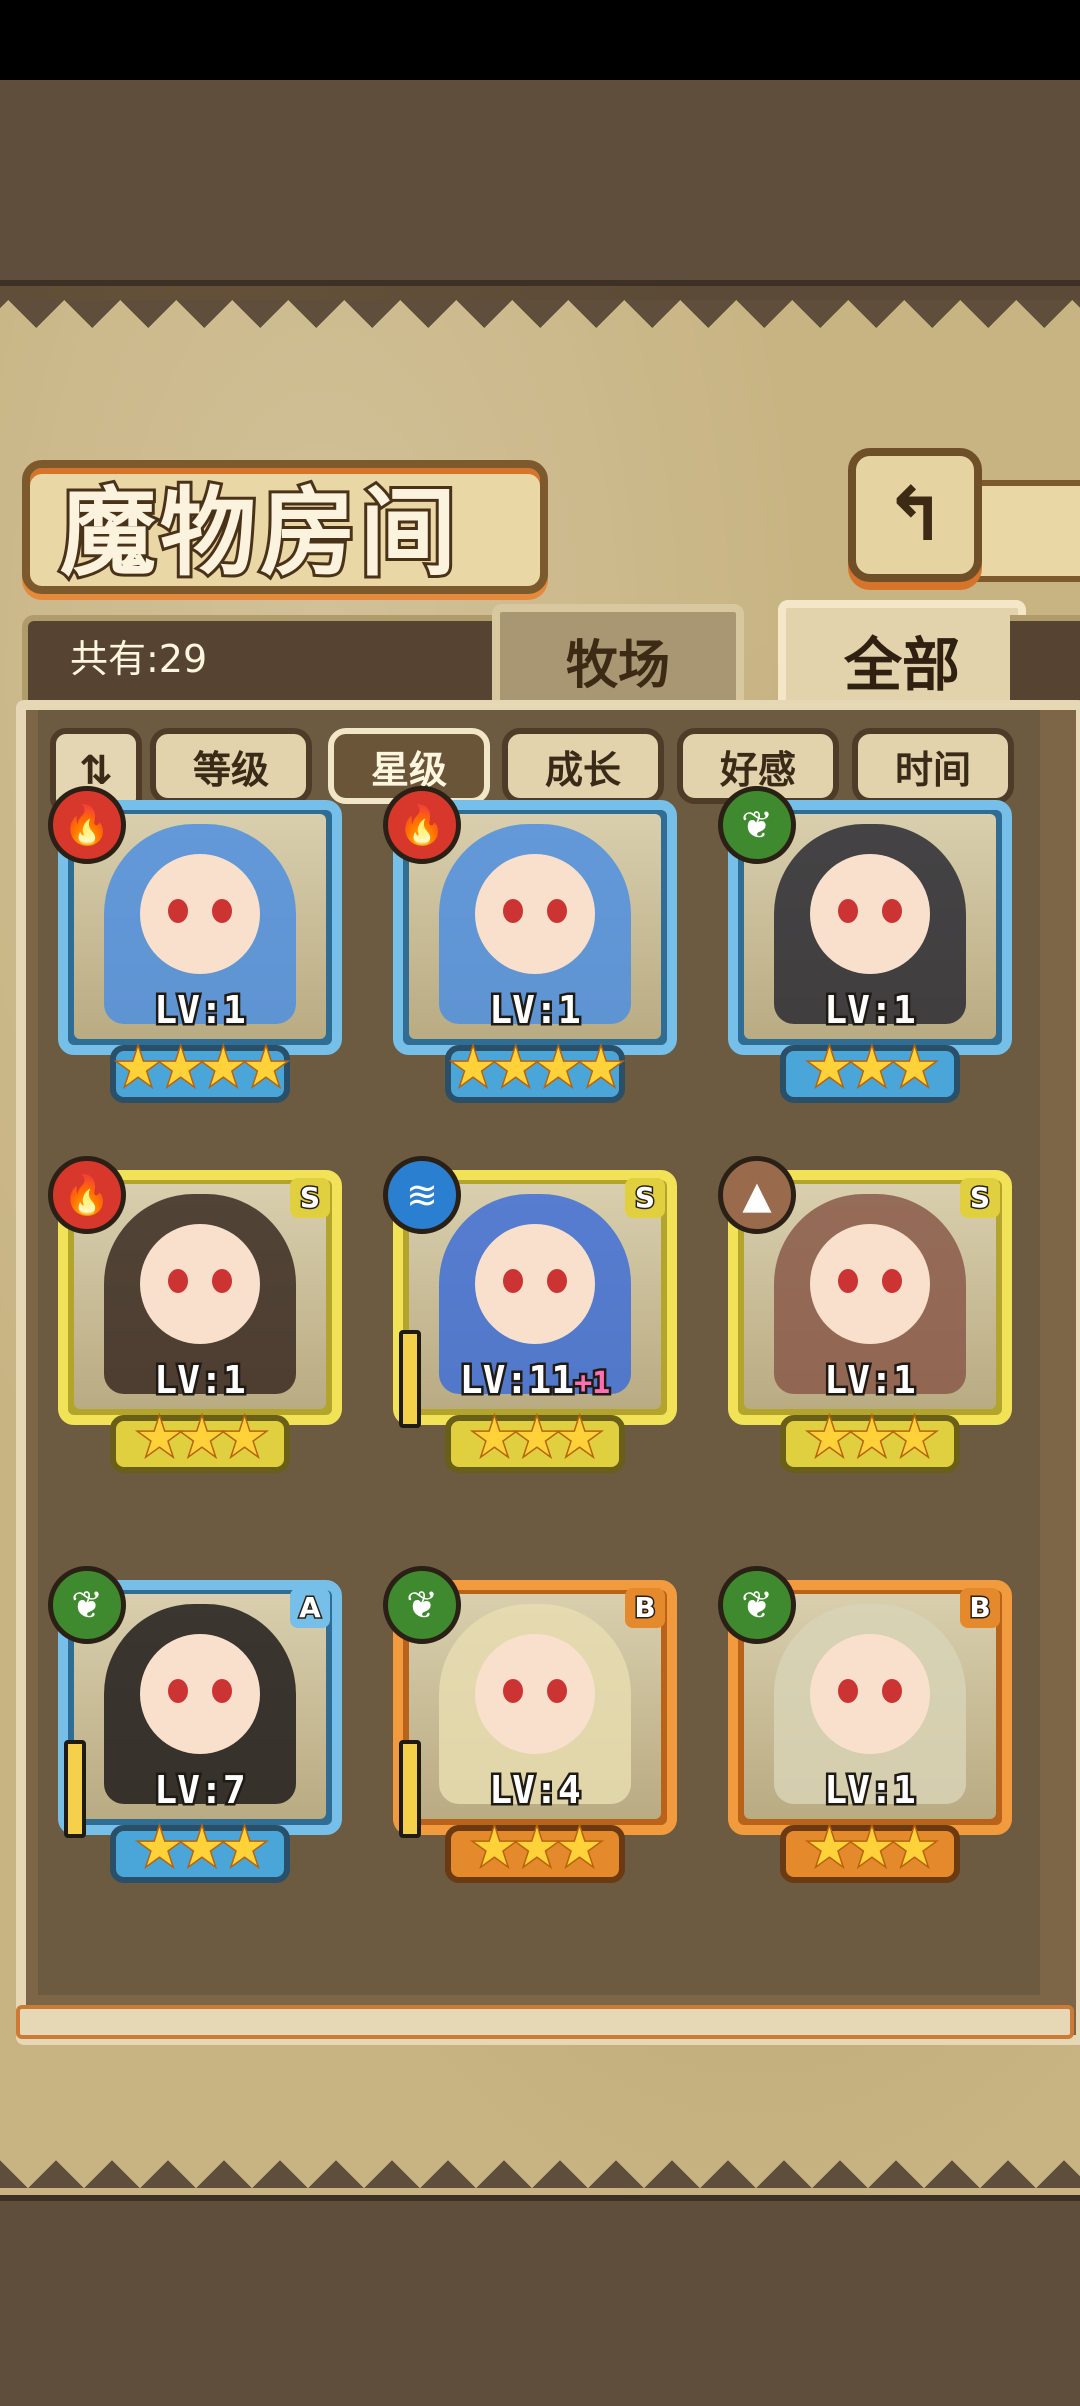  I want to click on monster-card: LV:7 ★★★ A ❦, so click(199, 1725).